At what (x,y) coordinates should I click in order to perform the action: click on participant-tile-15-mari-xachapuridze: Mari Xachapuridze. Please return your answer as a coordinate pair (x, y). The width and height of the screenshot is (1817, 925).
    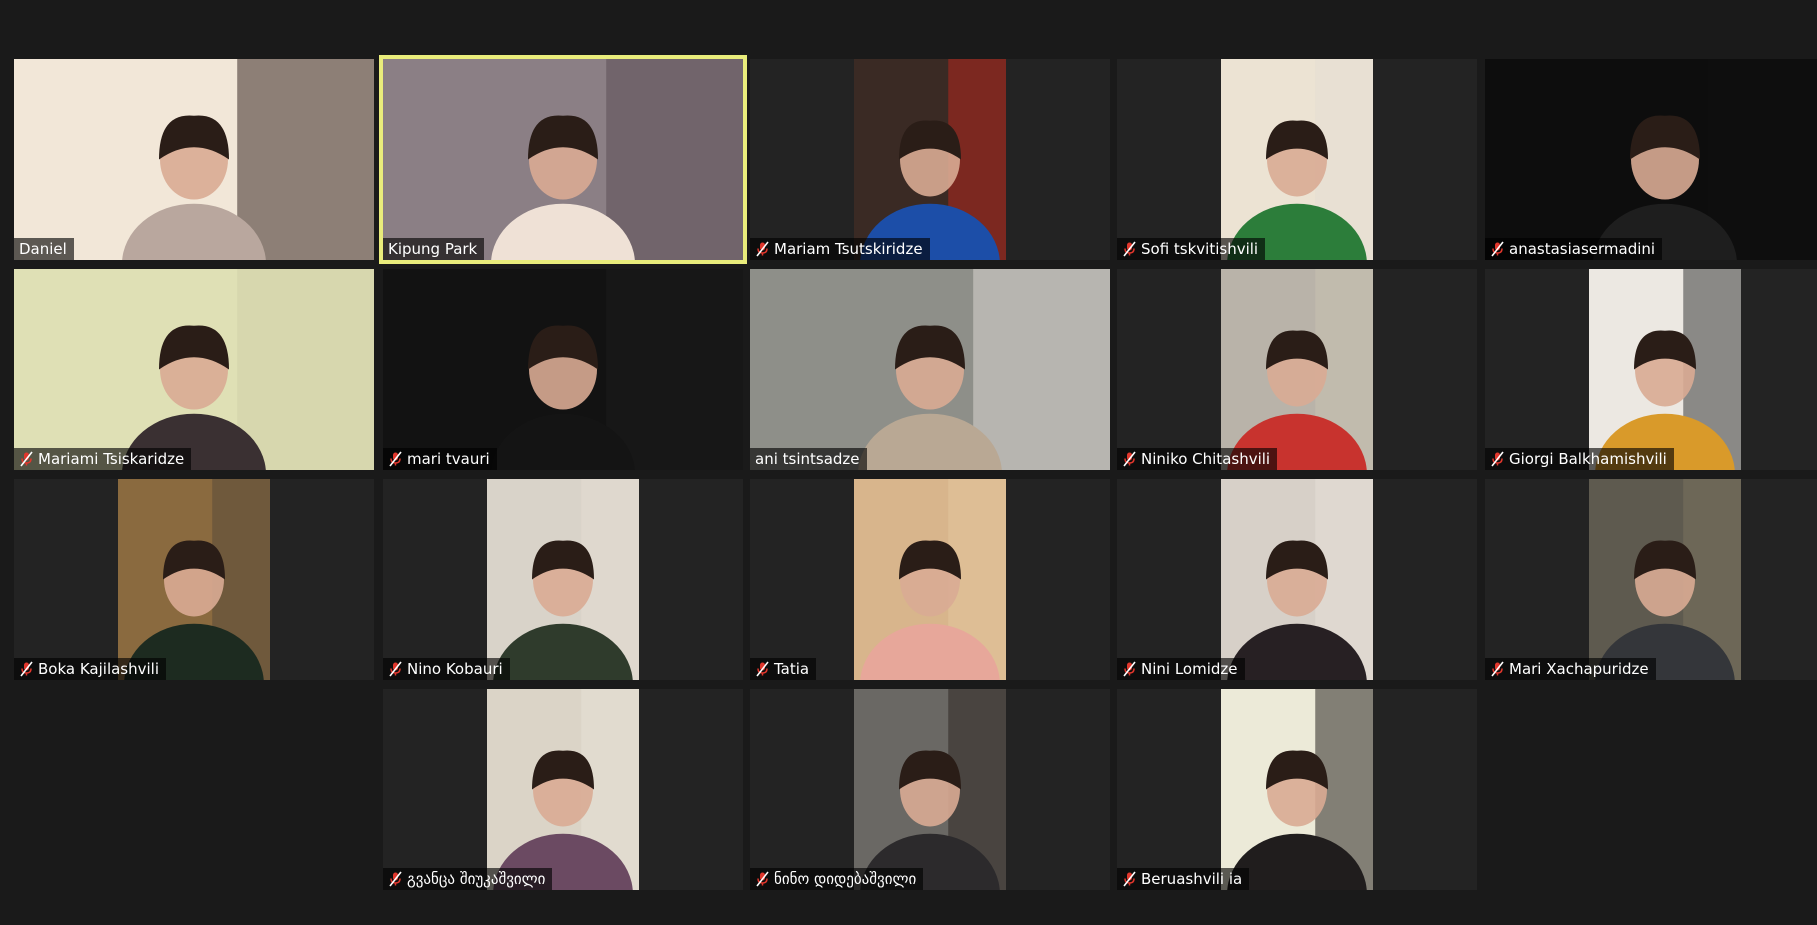
    Looking at the image, I should click on (1651, 579).